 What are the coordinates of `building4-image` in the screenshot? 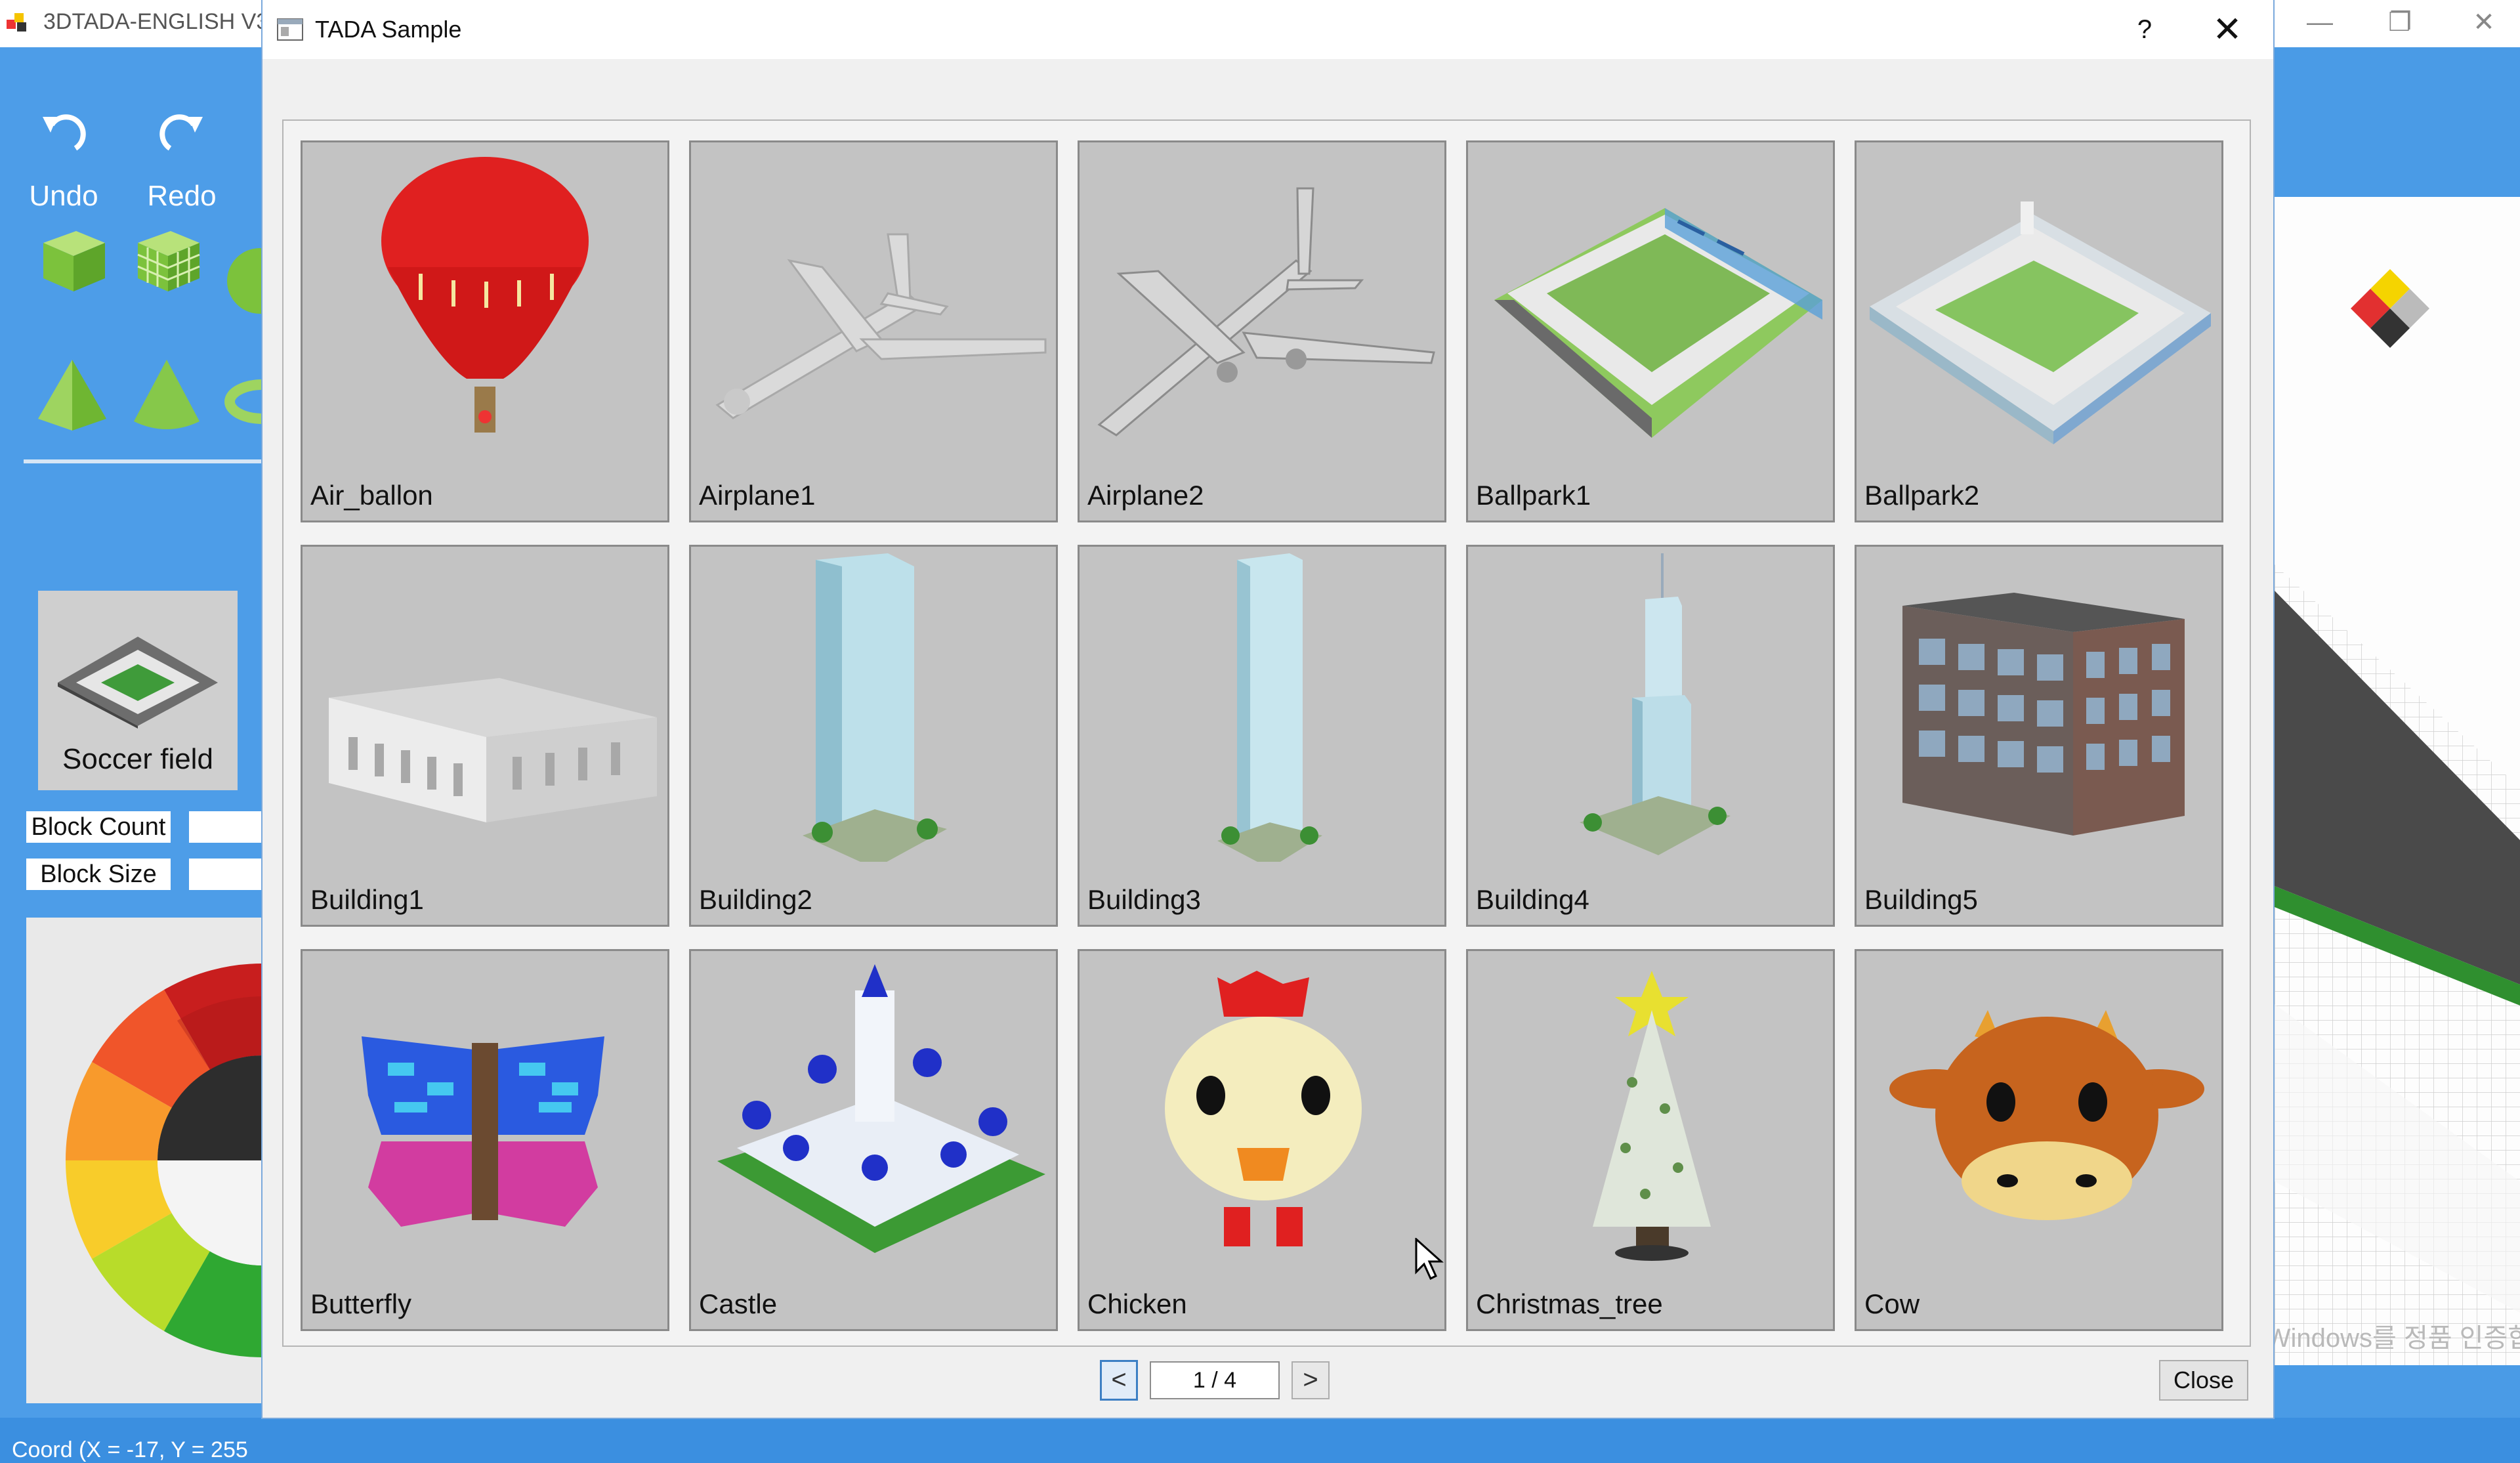 It's located at (1655, 704).